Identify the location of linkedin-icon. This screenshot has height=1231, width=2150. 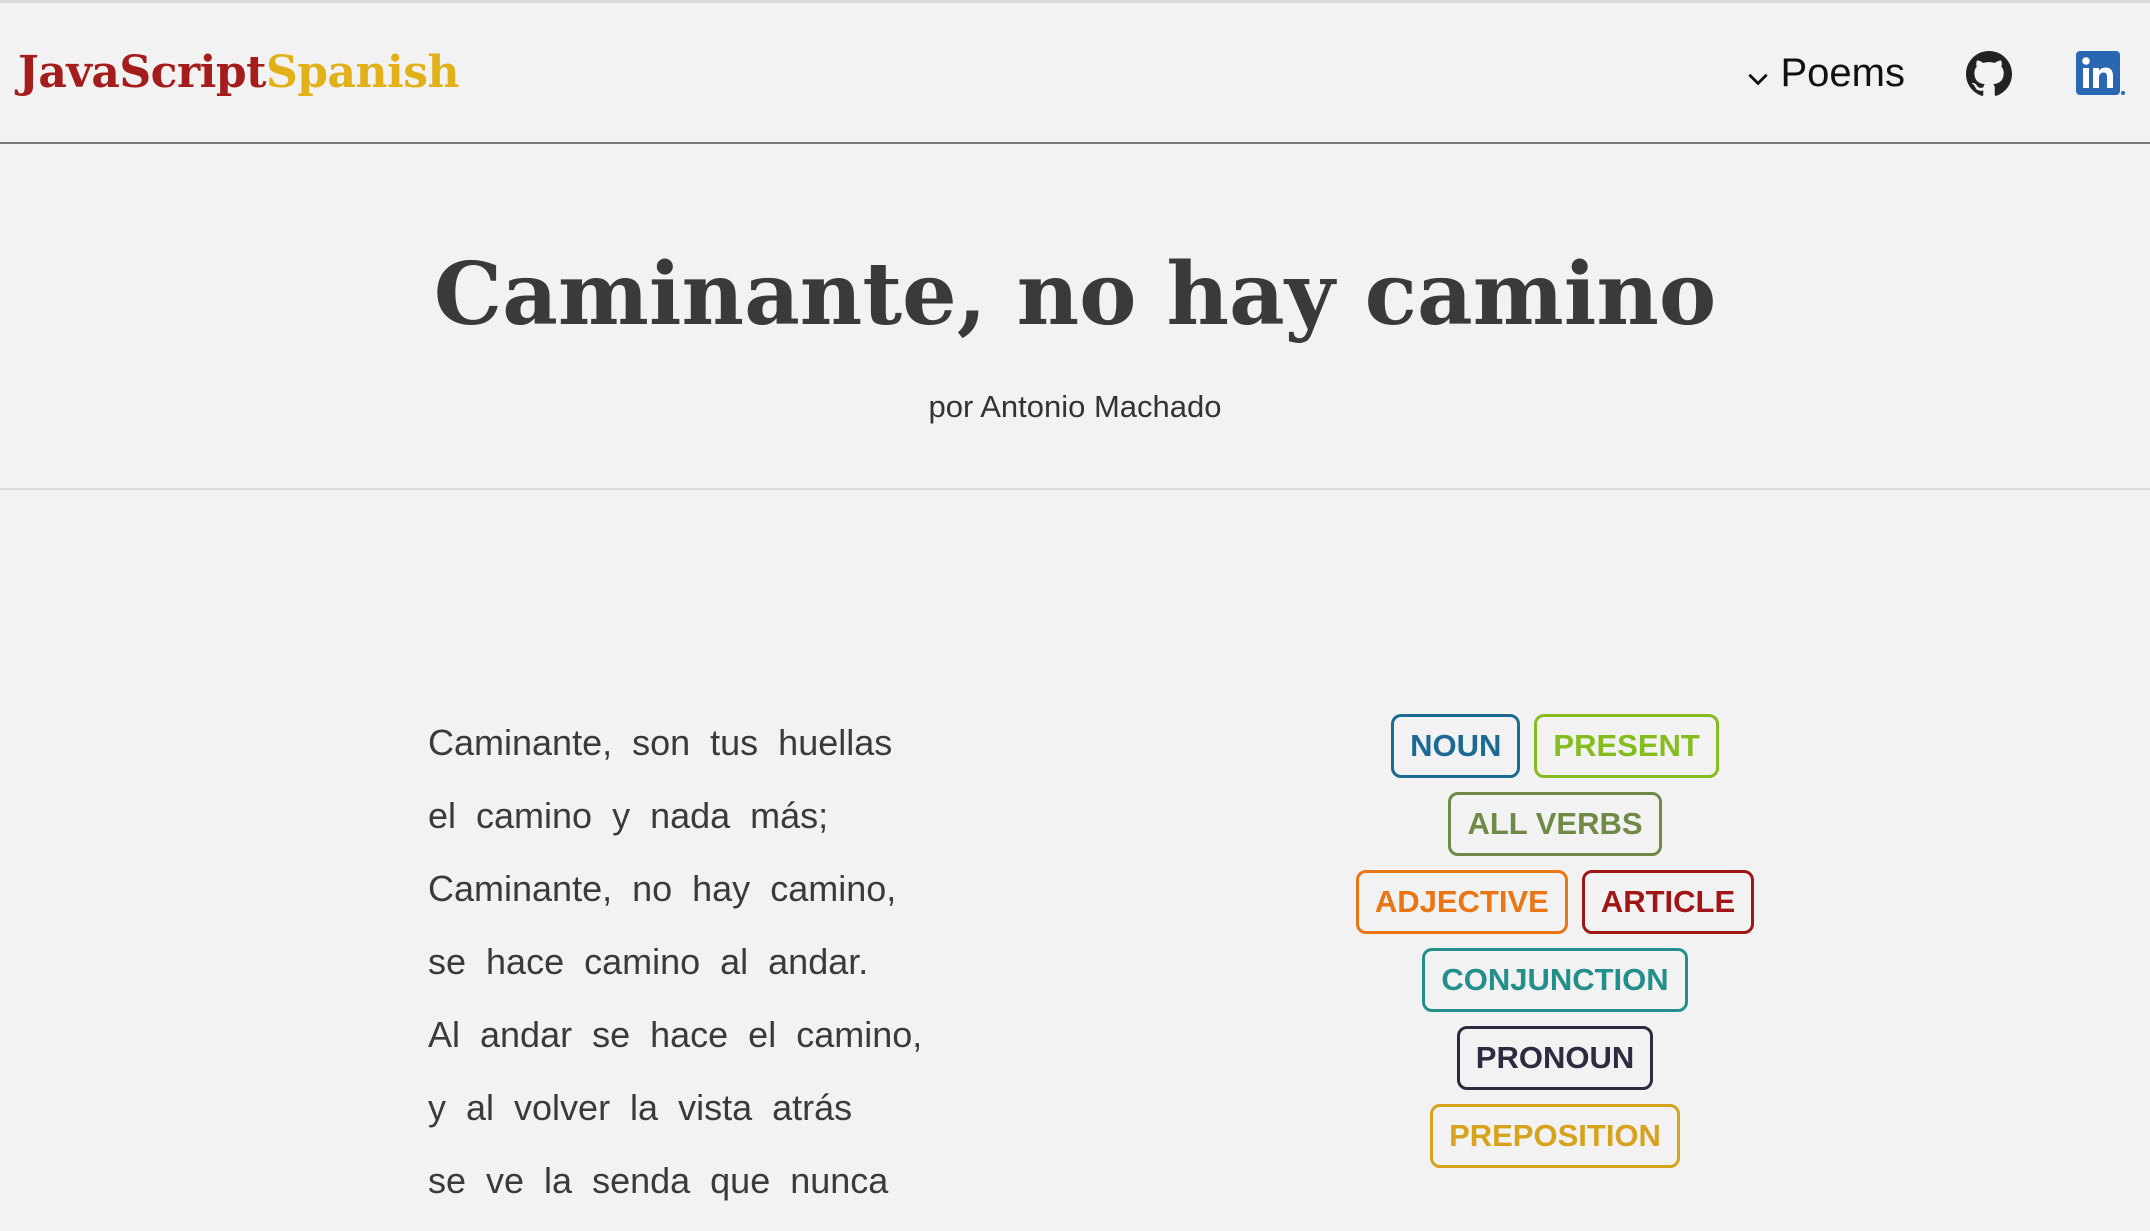
(2101, 75).